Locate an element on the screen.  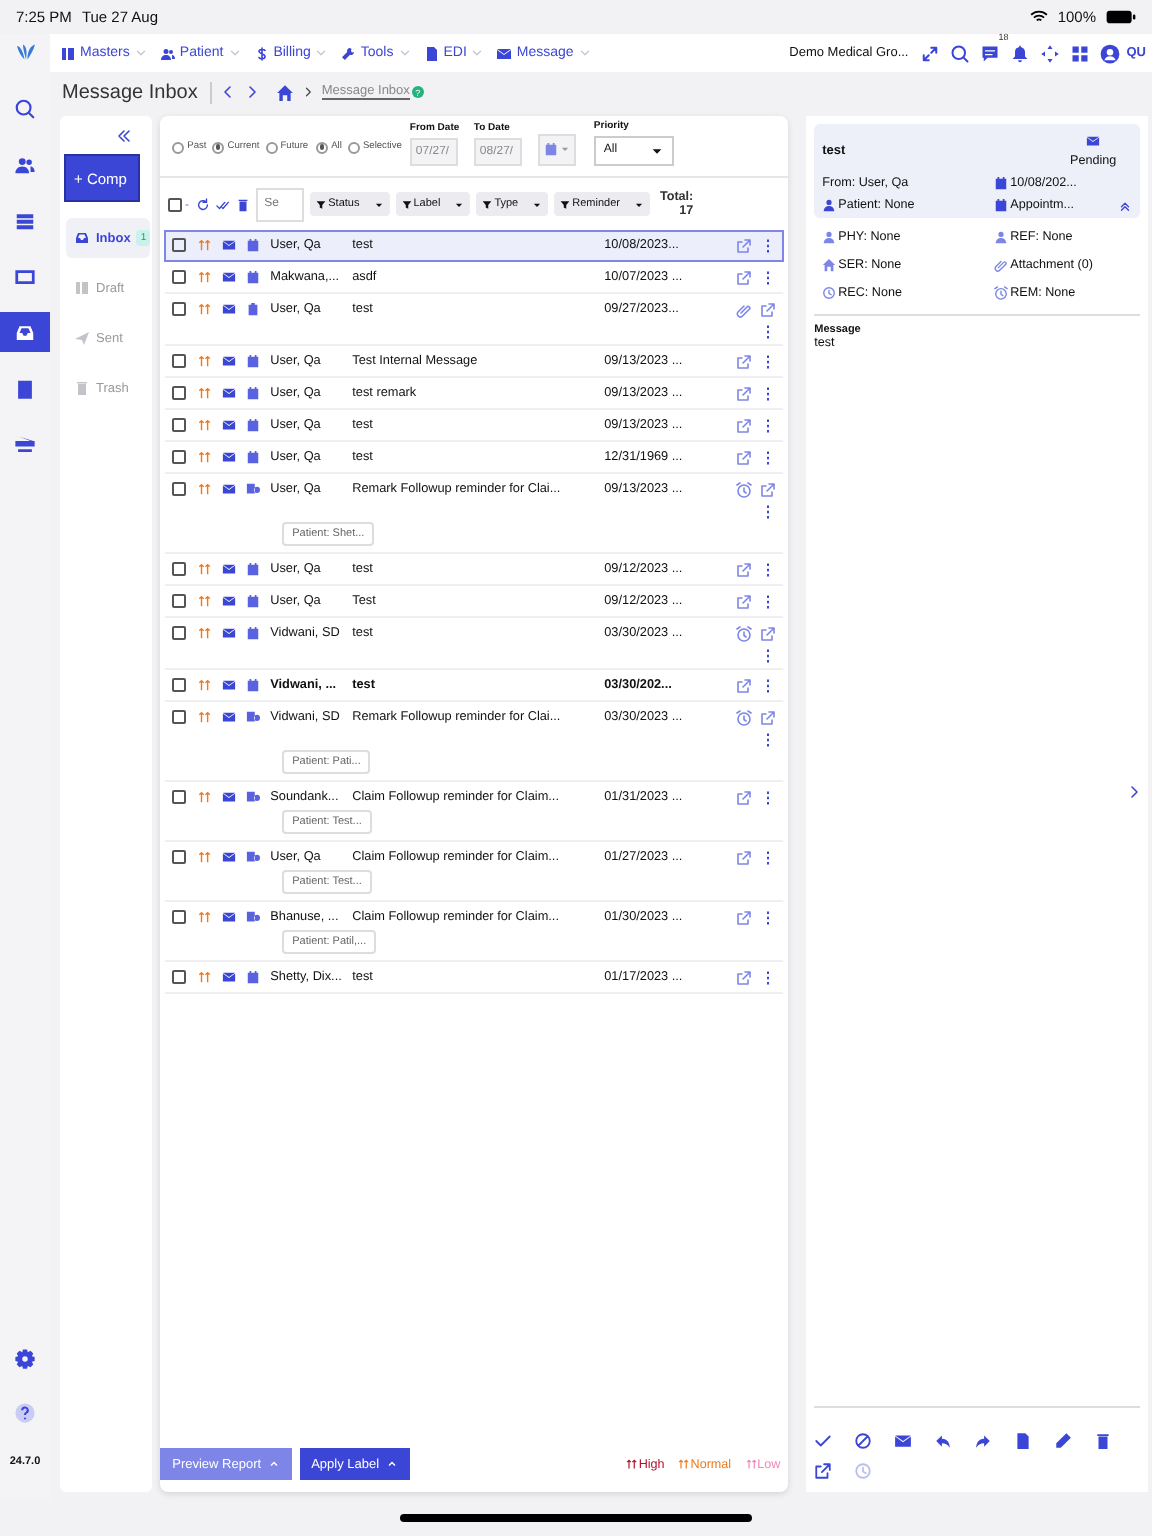
collapse-up-icon is located at coordinates (1125, 205).